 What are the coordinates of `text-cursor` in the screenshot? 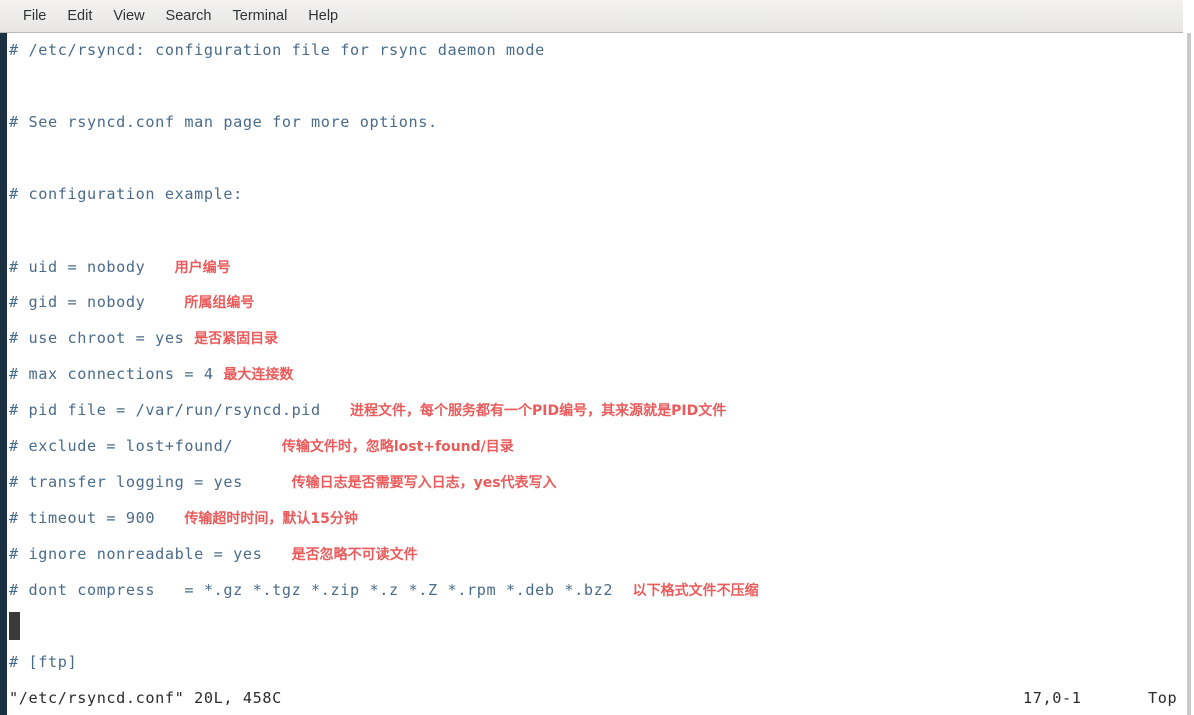 It's located at (14, 626).